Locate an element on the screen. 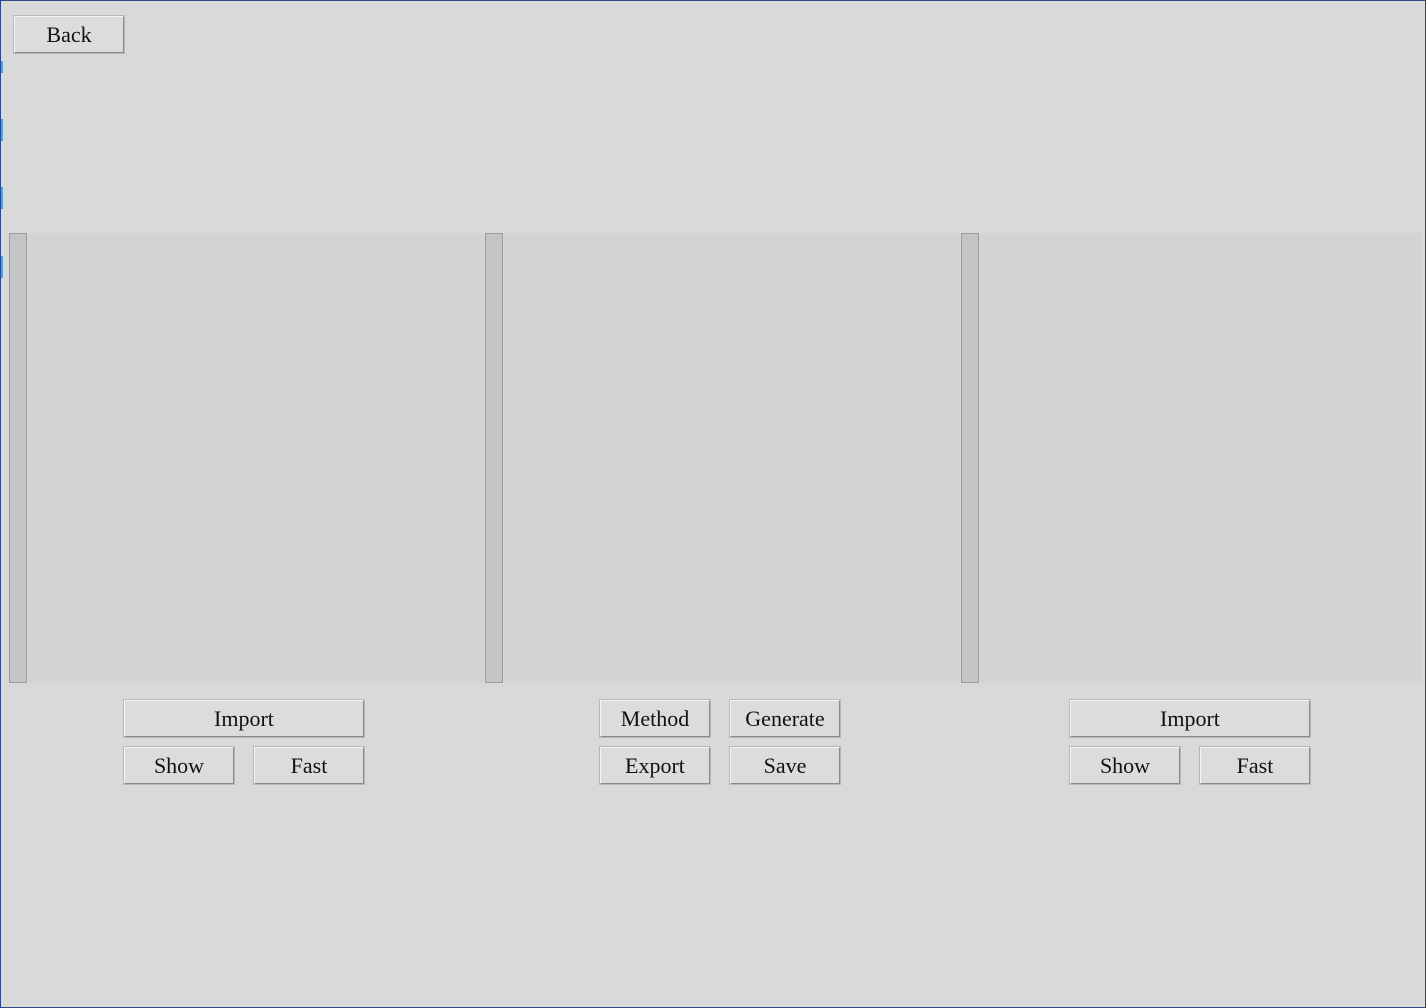 This screenshot has width=1426, height=1008. right-canvas is located at coordinates (1201, 458).